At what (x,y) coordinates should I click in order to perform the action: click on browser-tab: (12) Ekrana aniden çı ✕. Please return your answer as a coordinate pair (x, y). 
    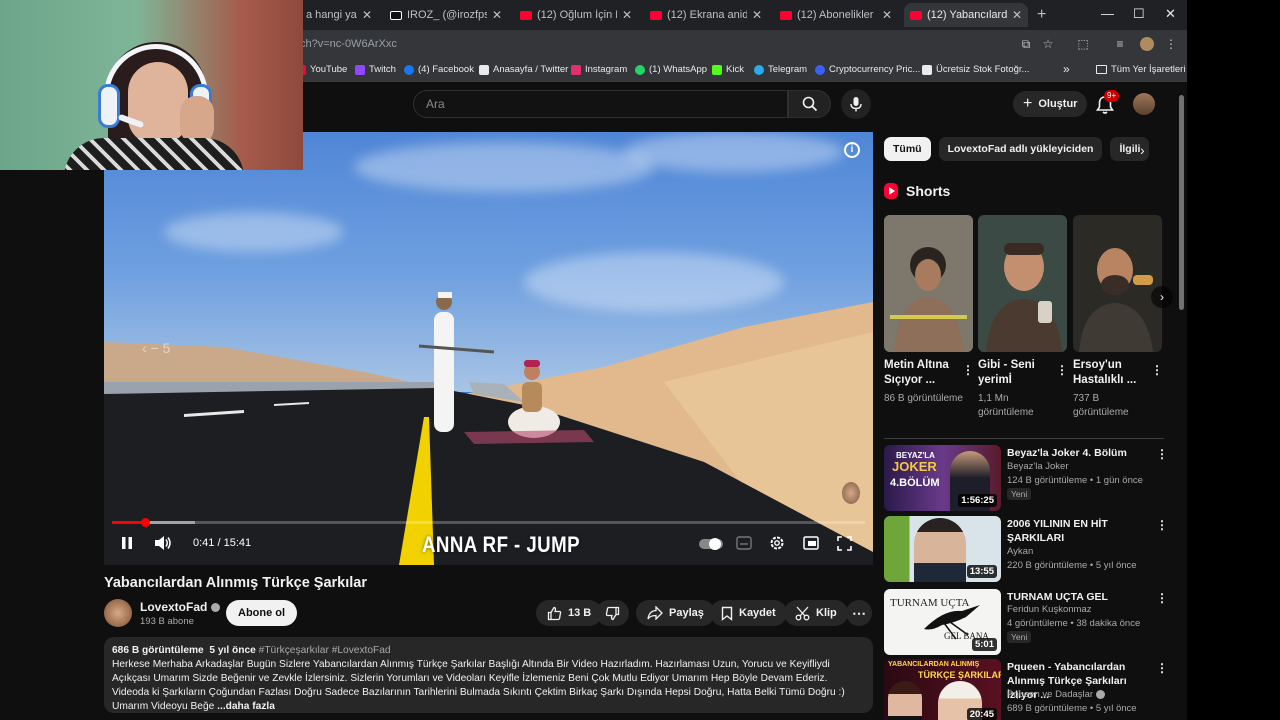
    Looking at the image, I should click on (706, 15).